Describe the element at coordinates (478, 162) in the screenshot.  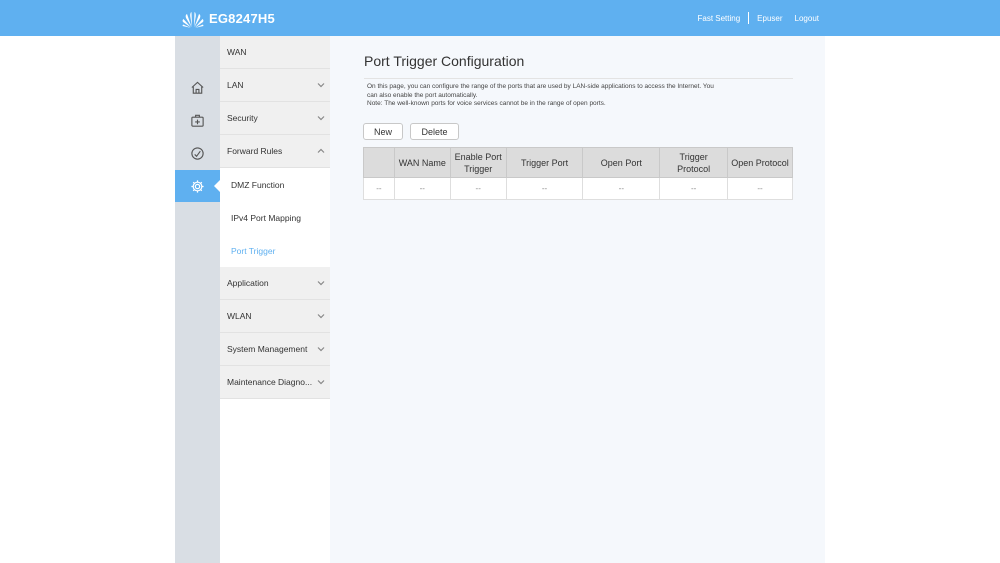
I see `column-header: Enable Port Trigger` at that location.